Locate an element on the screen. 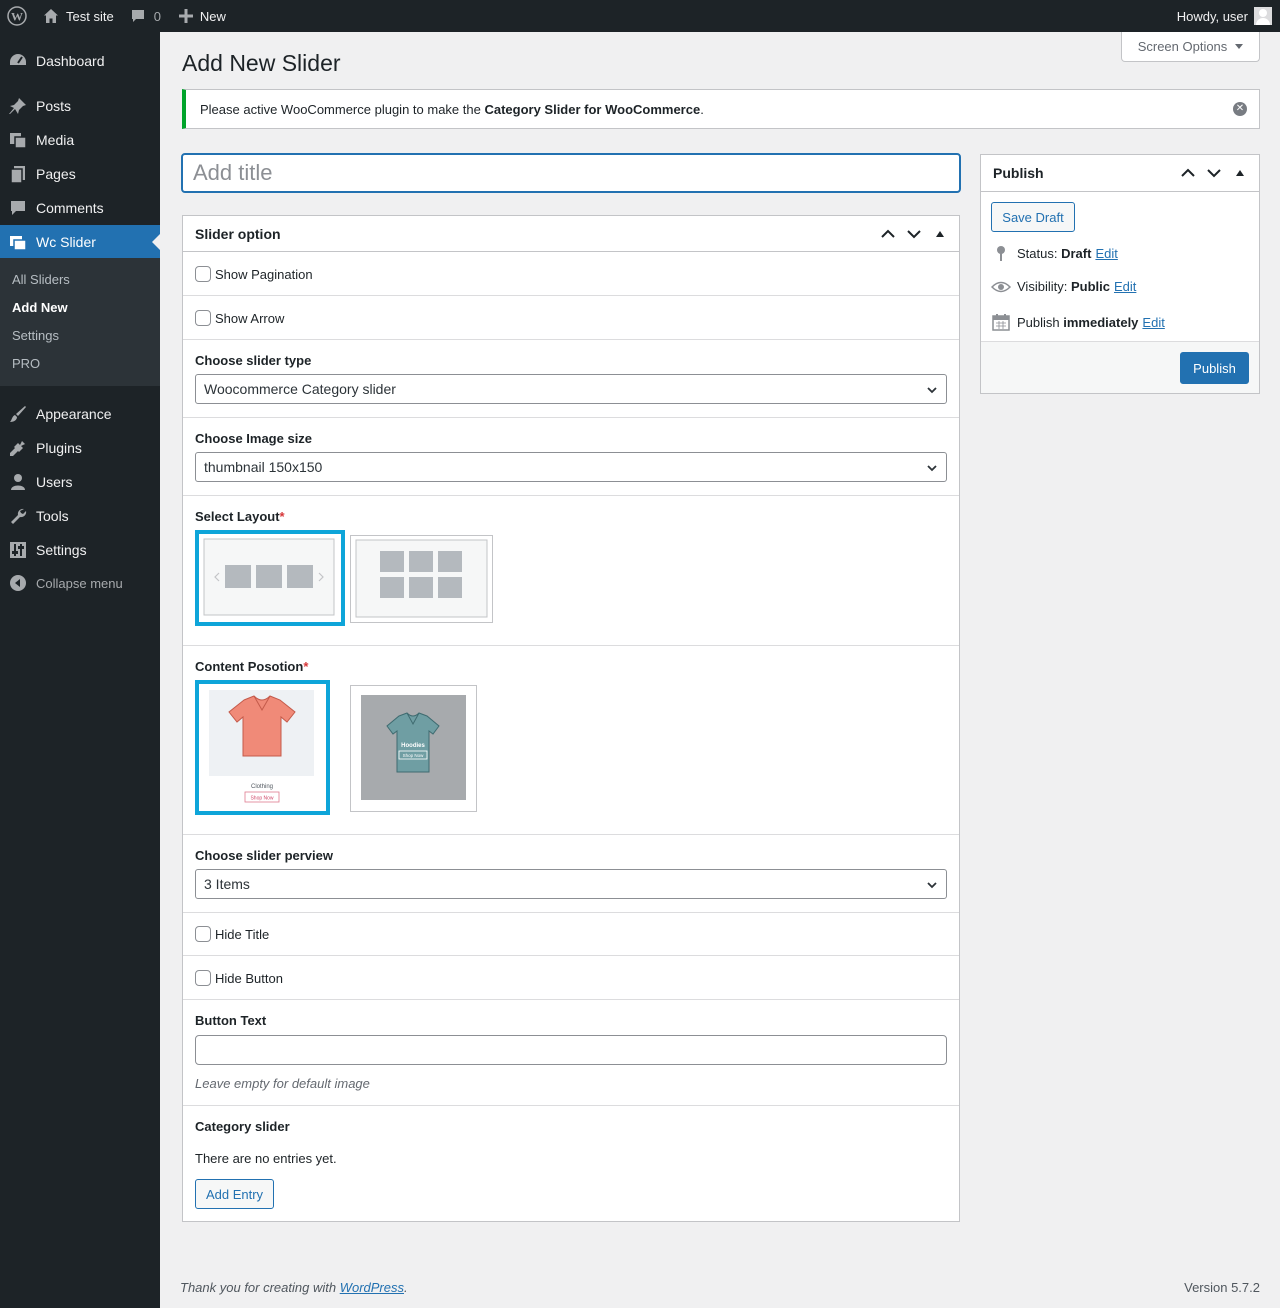 This screenshot has height=1308, width=1280. publish-label: Publish is located at coordinates (1038, 322).